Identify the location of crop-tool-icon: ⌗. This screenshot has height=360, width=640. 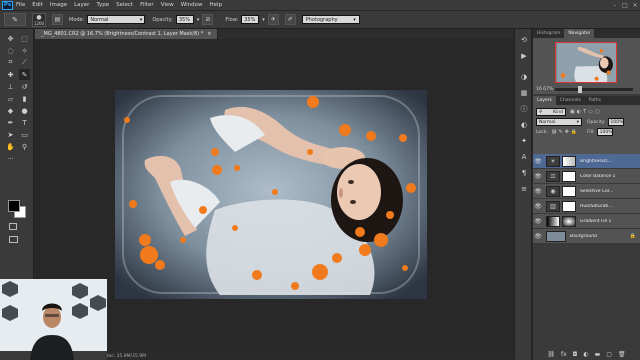
(10, 62).